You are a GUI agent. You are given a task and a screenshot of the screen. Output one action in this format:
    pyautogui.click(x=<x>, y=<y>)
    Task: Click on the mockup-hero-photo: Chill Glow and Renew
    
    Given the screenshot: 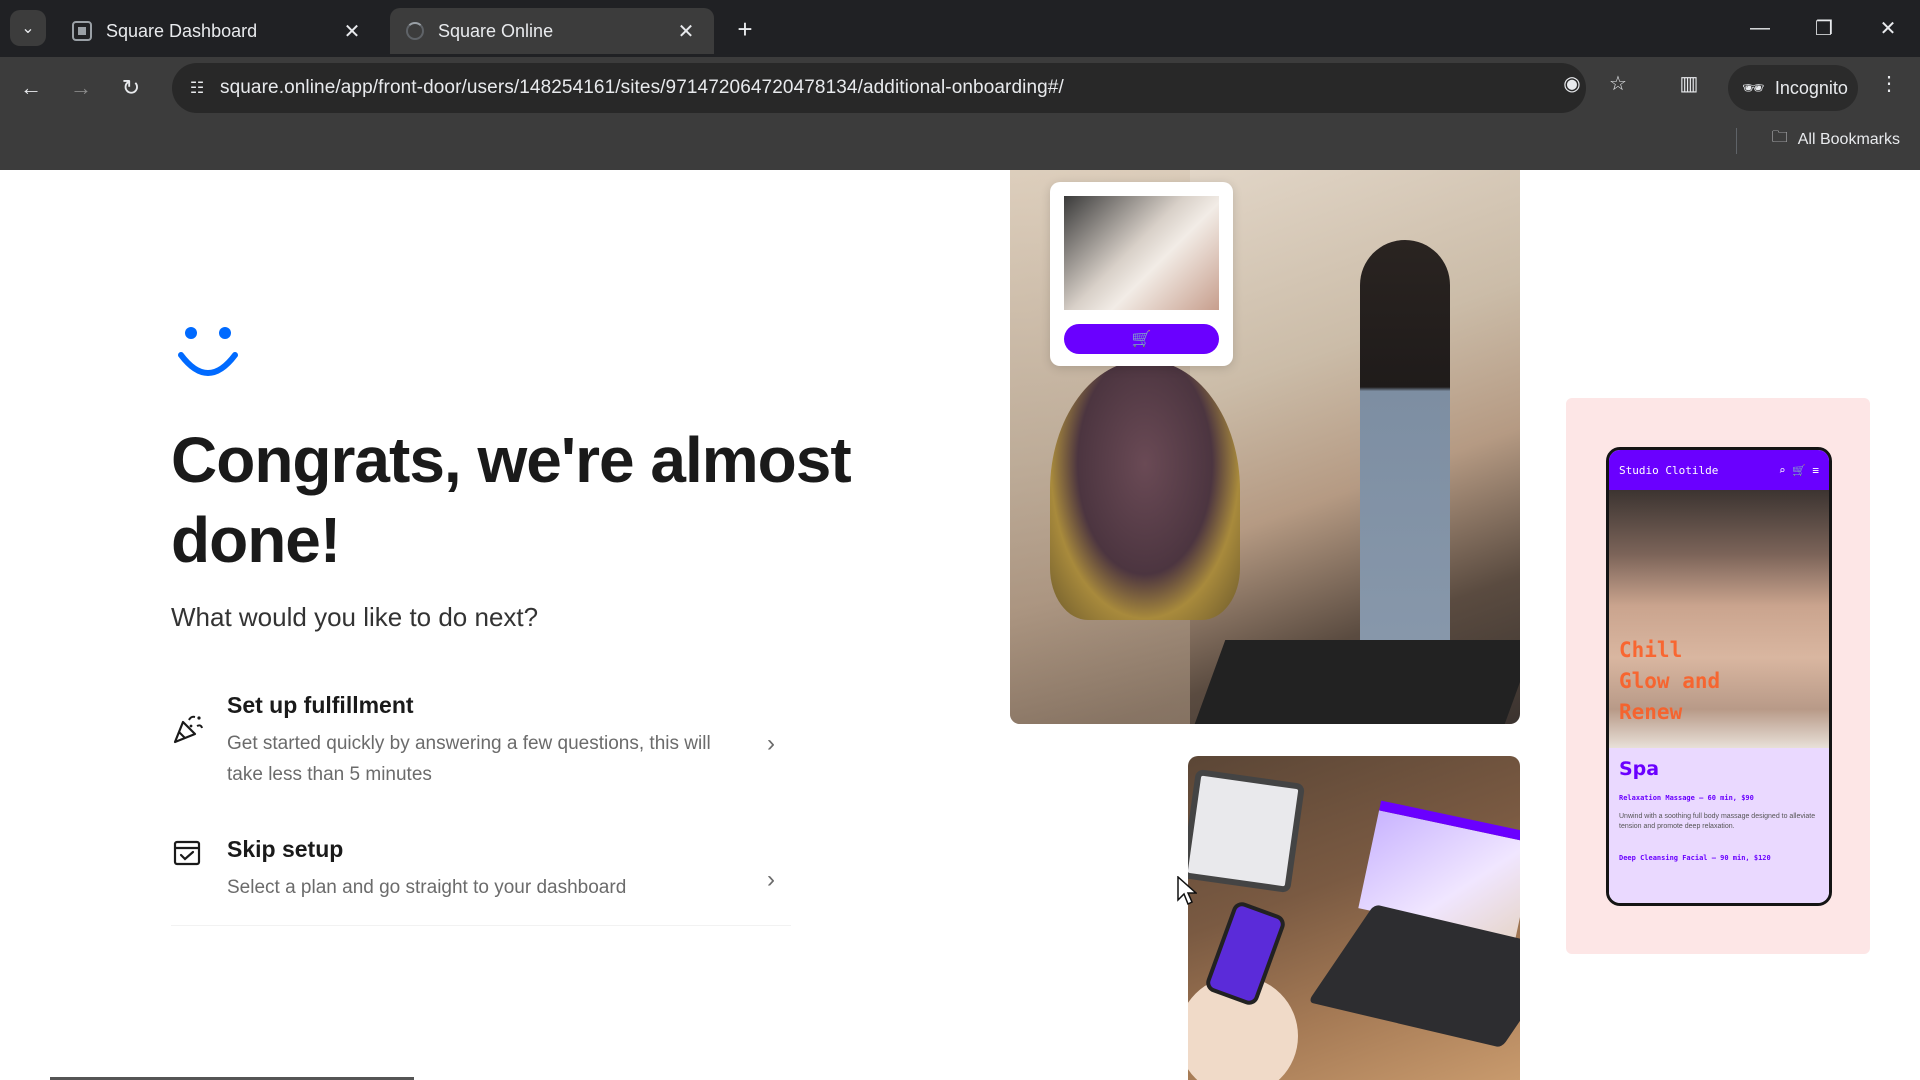 What is the action you would take?
    pyautogui.click(x=1719, y=619)
    